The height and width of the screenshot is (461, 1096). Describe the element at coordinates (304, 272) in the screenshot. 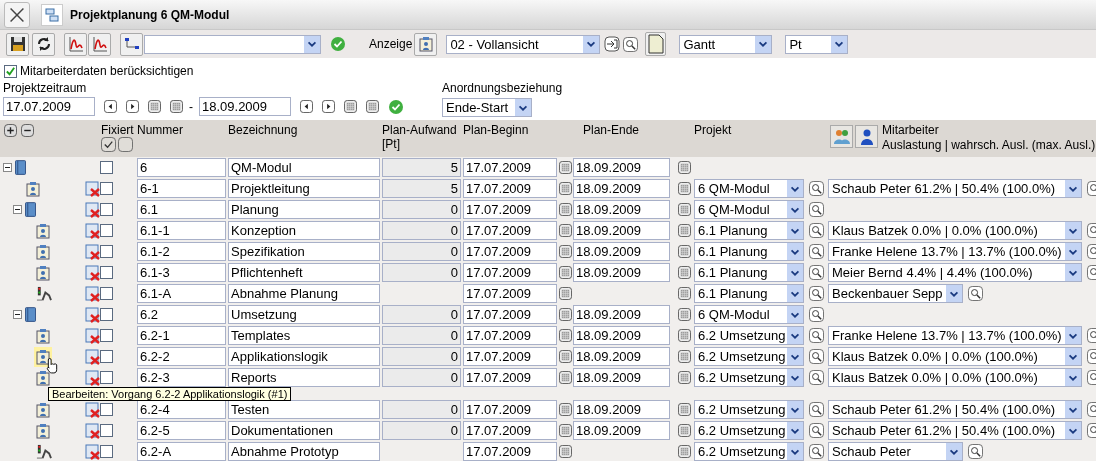

I see `name-field: Pflichtenheft` at that location.